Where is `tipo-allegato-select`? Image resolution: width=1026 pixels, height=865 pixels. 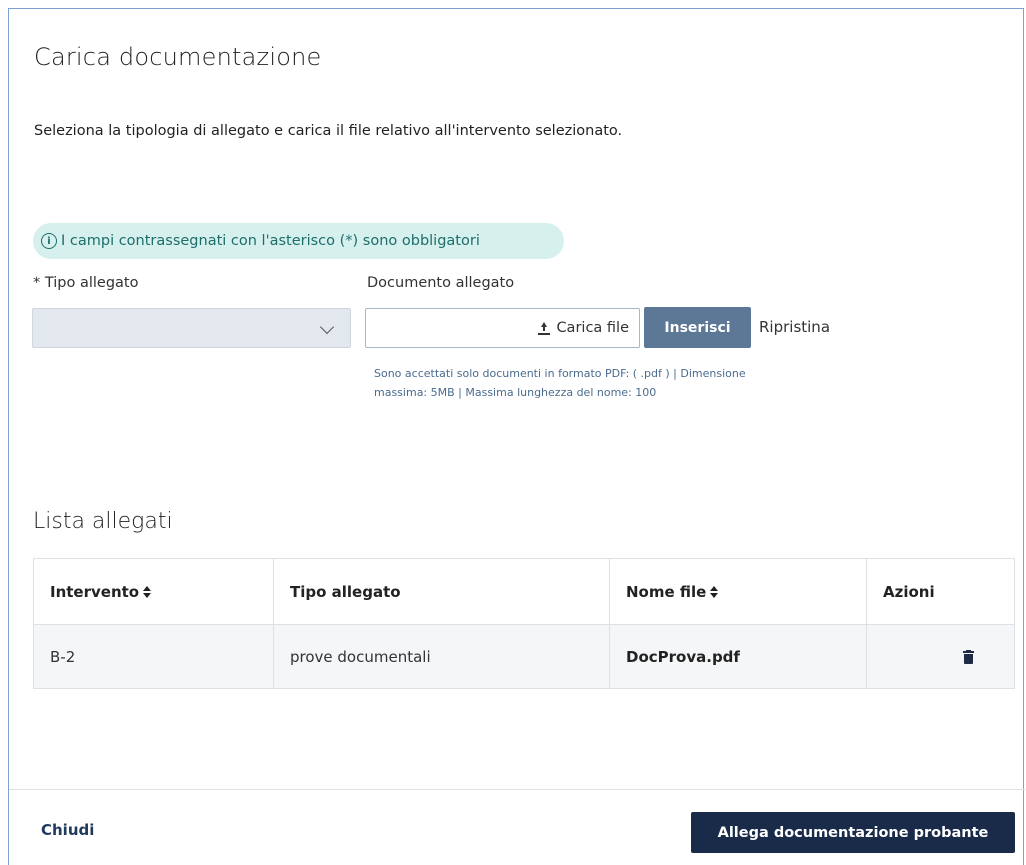 tipo-allegato-select is located at coordinates (191, 328).